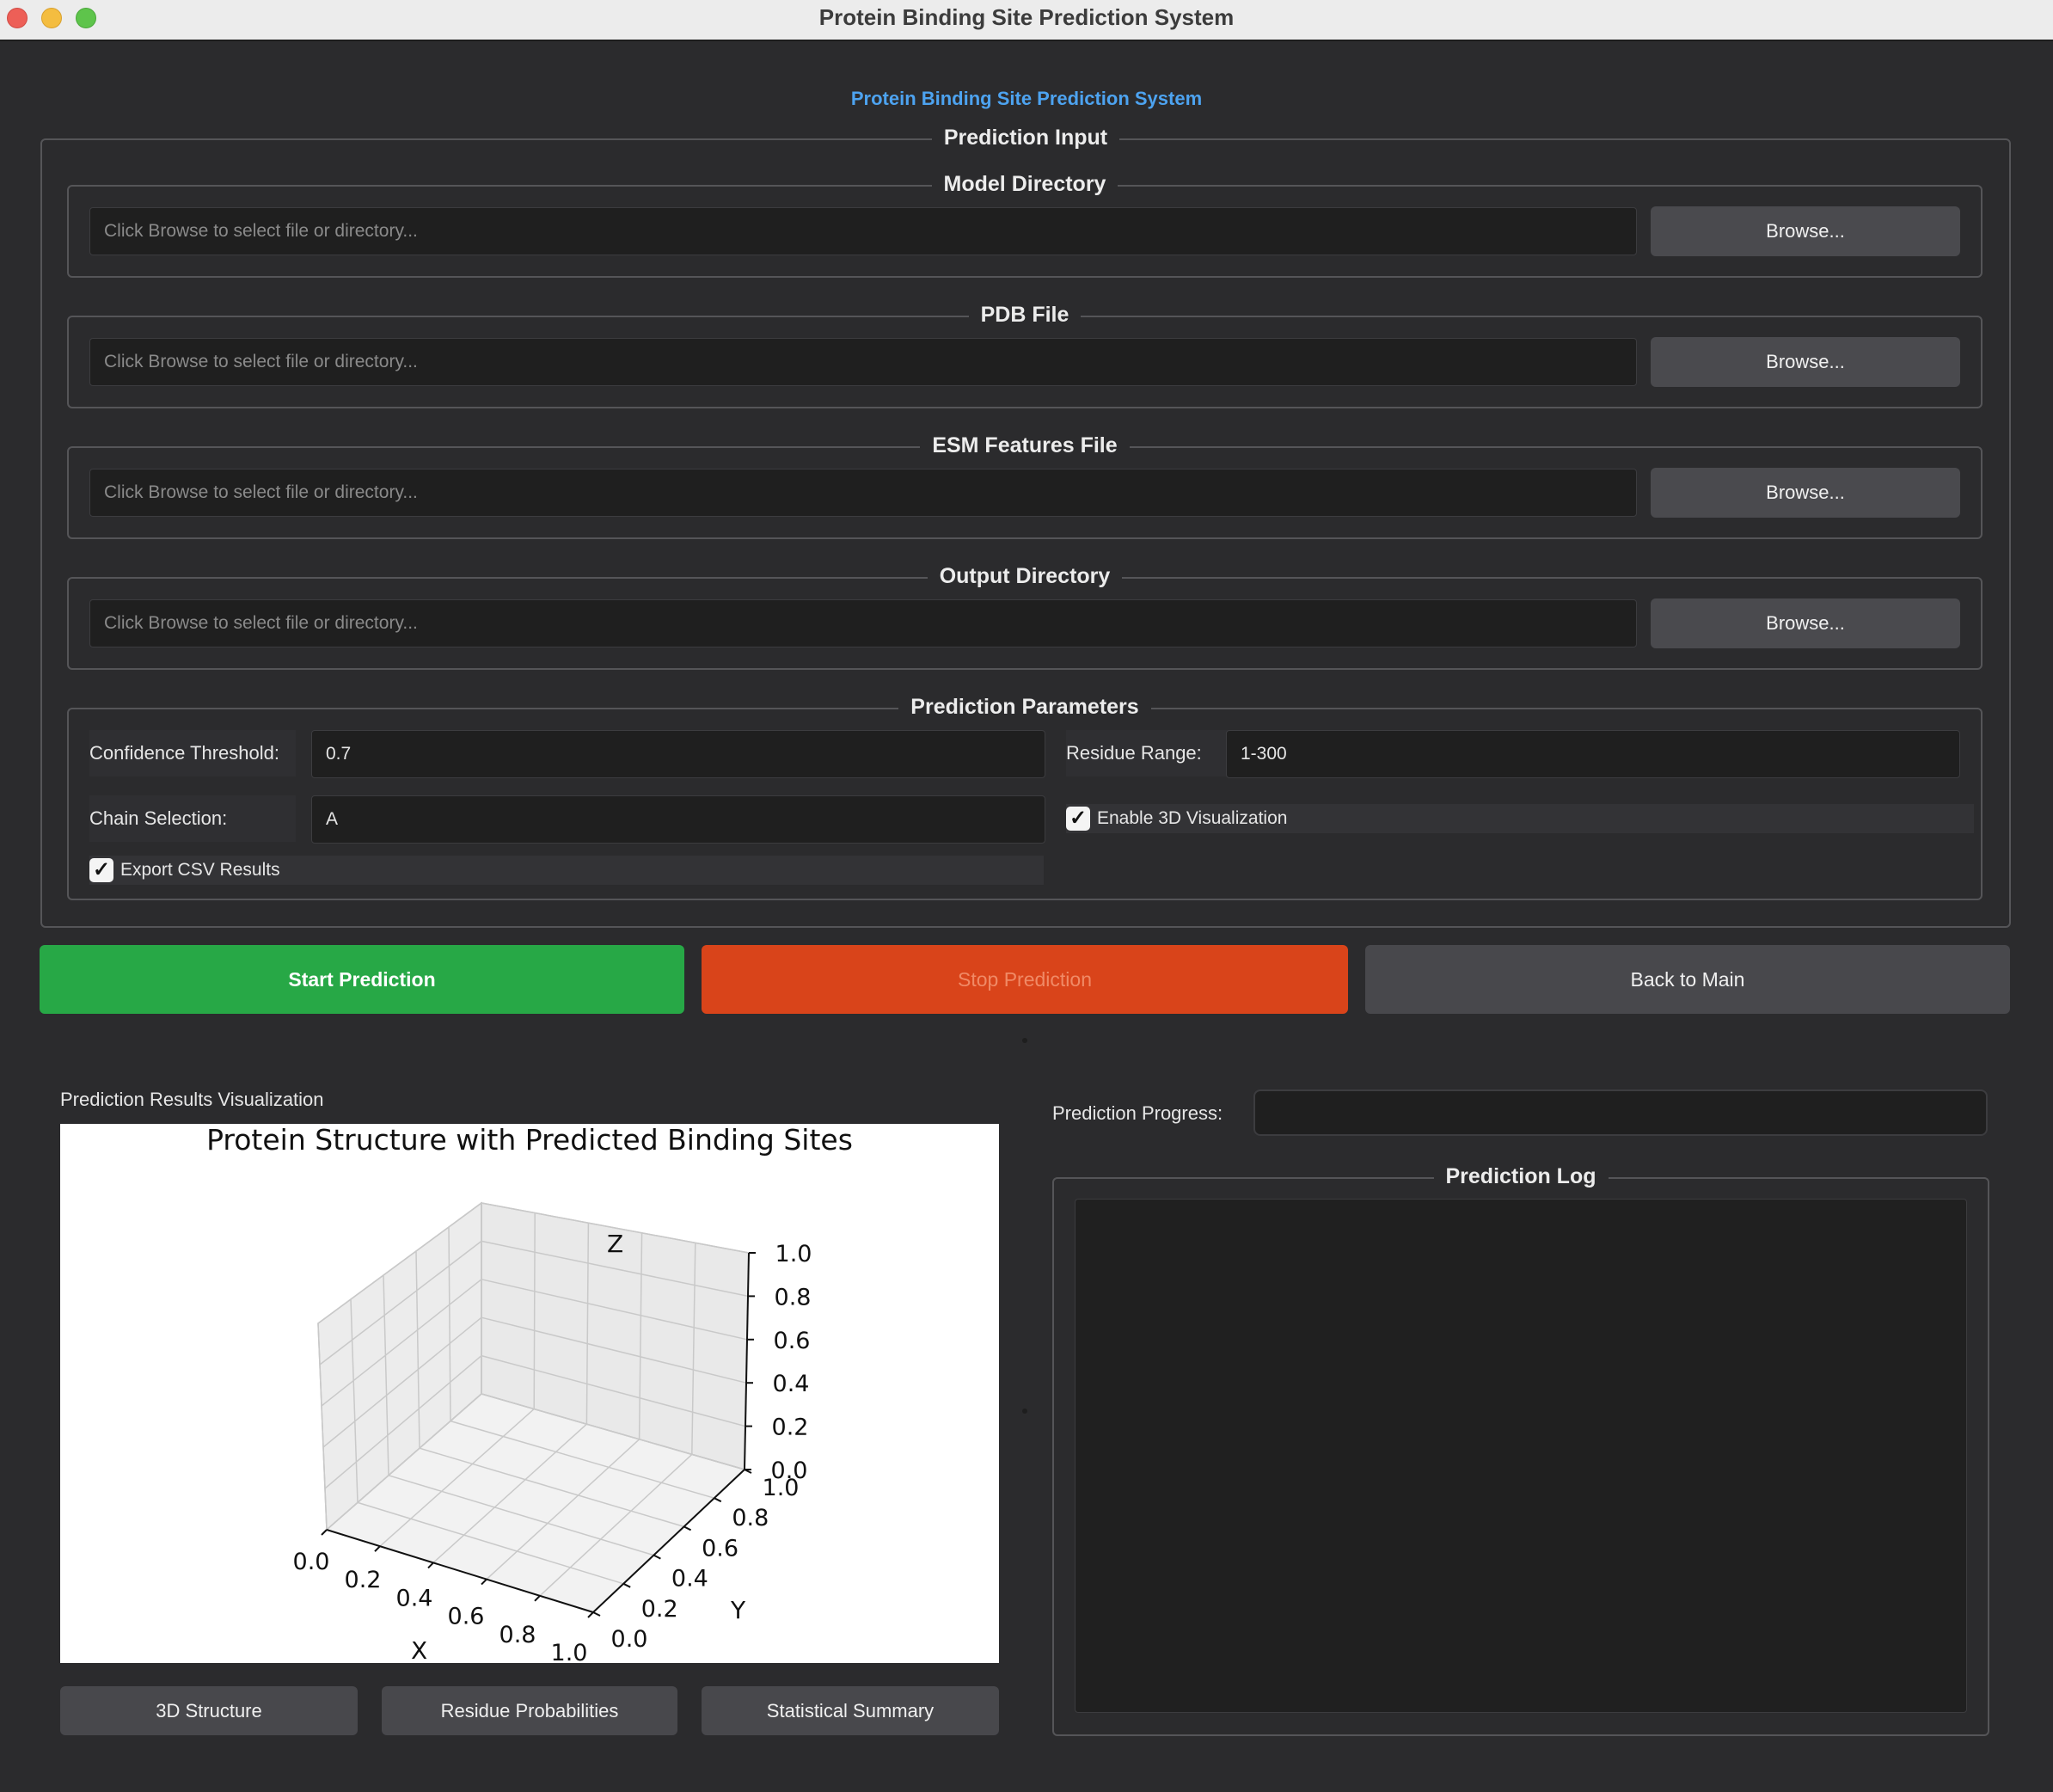  Describe the element at coordinates (466, 1617) in the screenshot. I see `x-tick-label: 0.6` at that location.